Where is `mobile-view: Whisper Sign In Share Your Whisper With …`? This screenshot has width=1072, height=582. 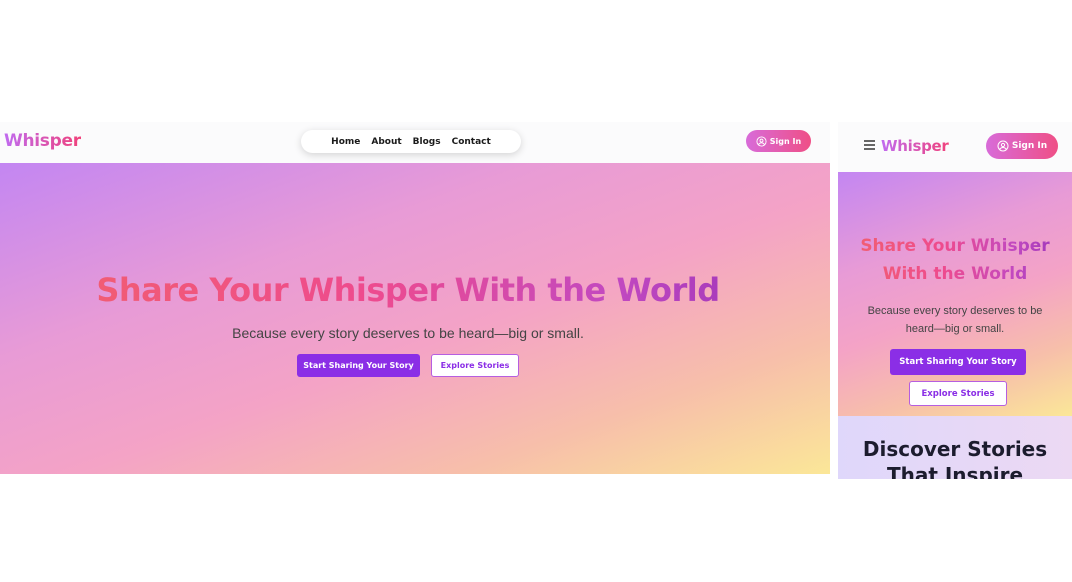
mobile-view: Whisper Sign In Share Your Whisper With … is located at coordinates (955, 300).